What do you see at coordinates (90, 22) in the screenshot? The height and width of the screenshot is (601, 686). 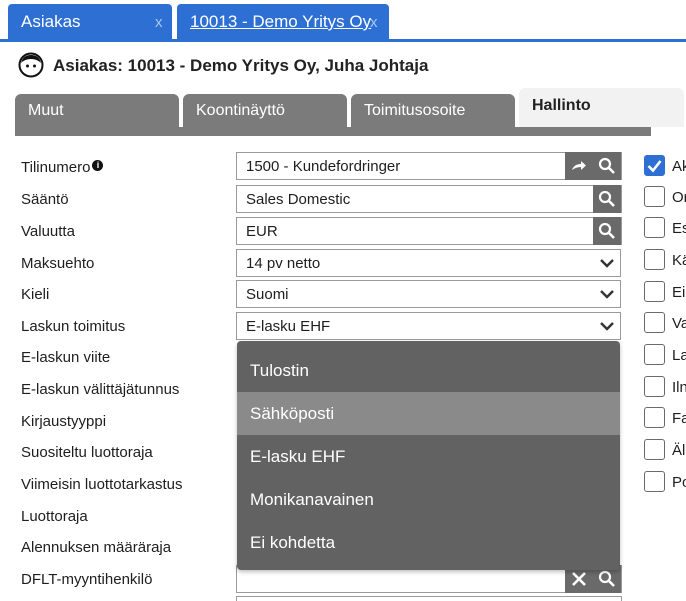 I see `doc-tab-asiakas: Asiakas x` at bounding box center [90, 22].